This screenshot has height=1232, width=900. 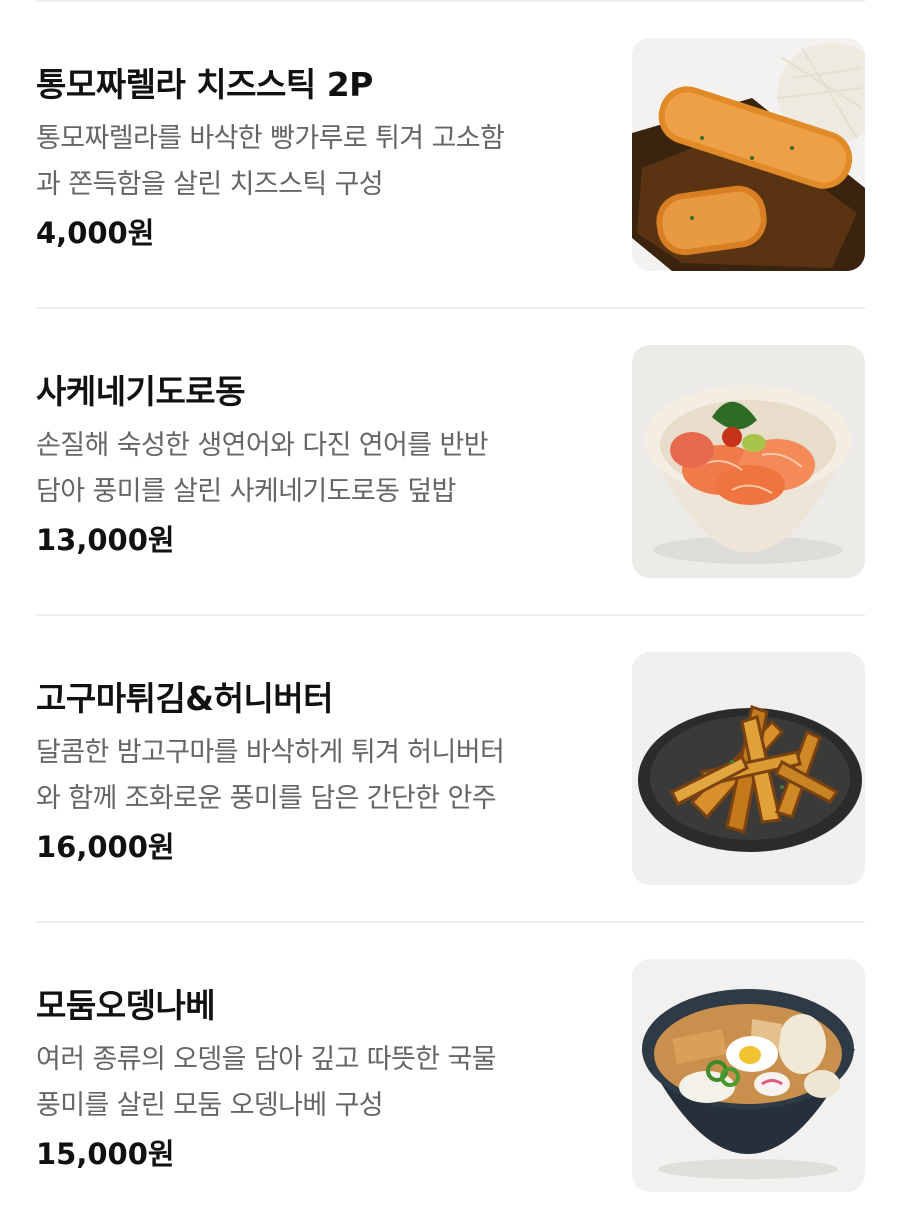 What do you see at coordinates (126, 1005) in the screenshot?
I see `menu-item-name: 모둠오뎅나베` at bounding box center [126, 1005].